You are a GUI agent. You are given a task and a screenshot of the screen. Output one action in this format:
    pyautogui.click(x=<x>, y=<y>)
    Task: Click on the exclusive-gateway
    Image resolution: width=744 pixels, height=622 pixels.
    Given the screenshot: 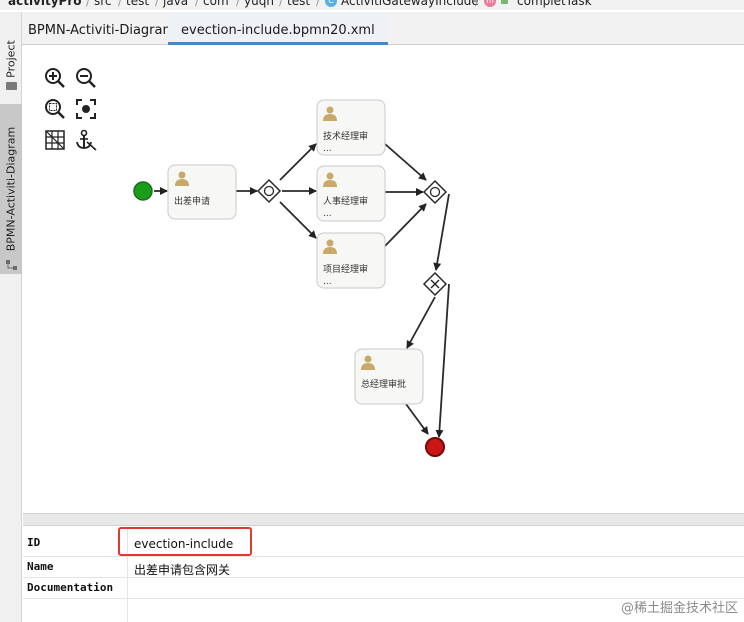 What is the action you would take?
    pyautogui.click(x=435, y=284)
    